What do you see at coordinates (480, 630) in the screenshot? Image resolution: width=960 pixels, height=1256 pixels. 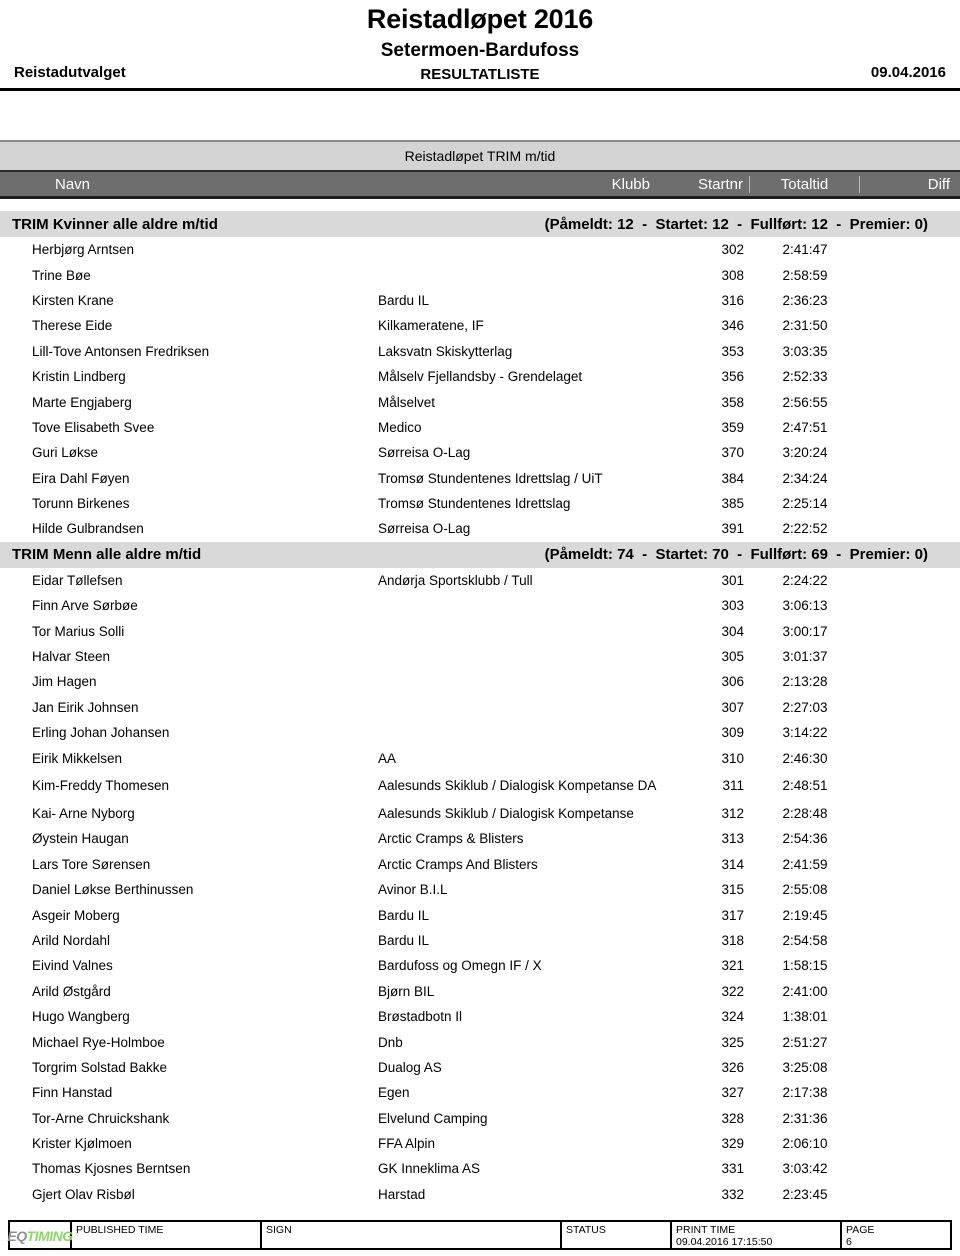 I see `result-row: Tor Marius Solli 304 3:00:17` at bounding box center [480, 630].